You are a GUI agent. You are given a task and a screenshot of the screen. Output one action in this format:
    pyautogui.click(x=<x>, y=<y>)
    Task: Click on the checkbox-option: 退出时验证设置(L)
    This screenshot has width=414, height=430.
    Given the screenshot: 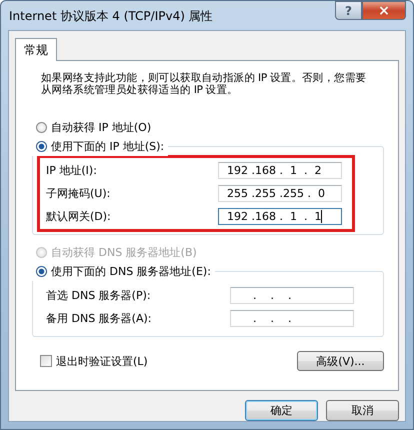 What is the action you would take?
    pyautogui.click(x=94, y=361)
    